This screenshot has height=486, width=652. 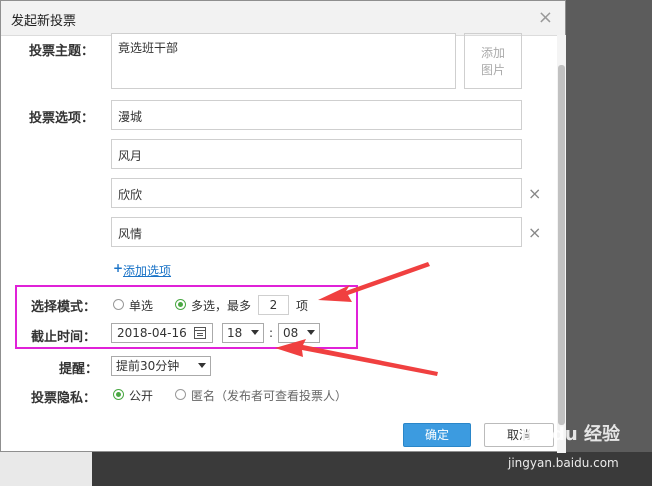 What do you see at coordinates (130, 117) in the screenshot?
I see `option-value: 漫城` at bounding box center [130, 117].